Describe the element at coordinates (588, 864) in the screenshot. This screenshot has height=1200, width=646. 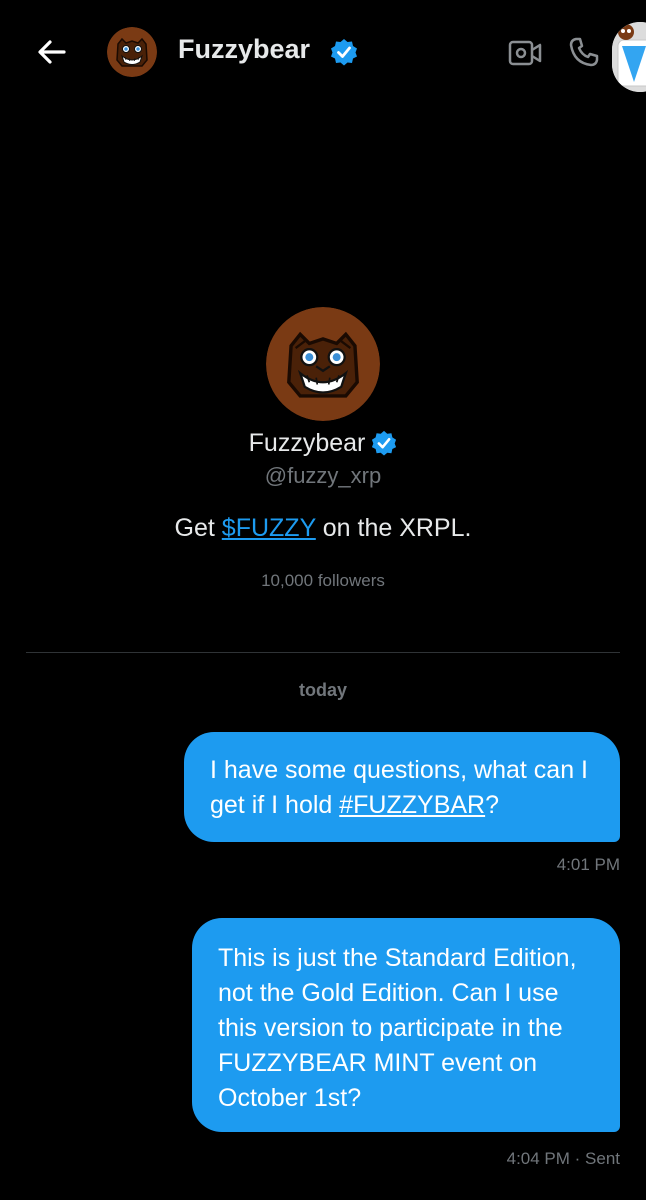
I see `message-timestamp: 4:01 PM` at that location.